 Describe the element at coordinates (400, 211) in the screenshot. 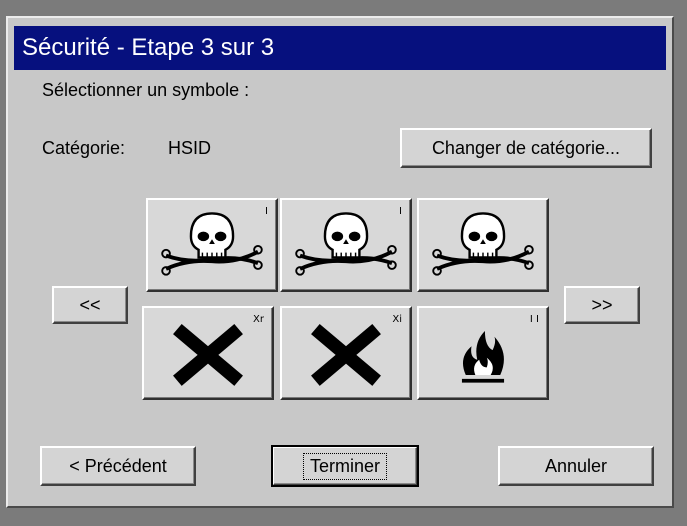

I see `symbol-code-2: I` at that location.